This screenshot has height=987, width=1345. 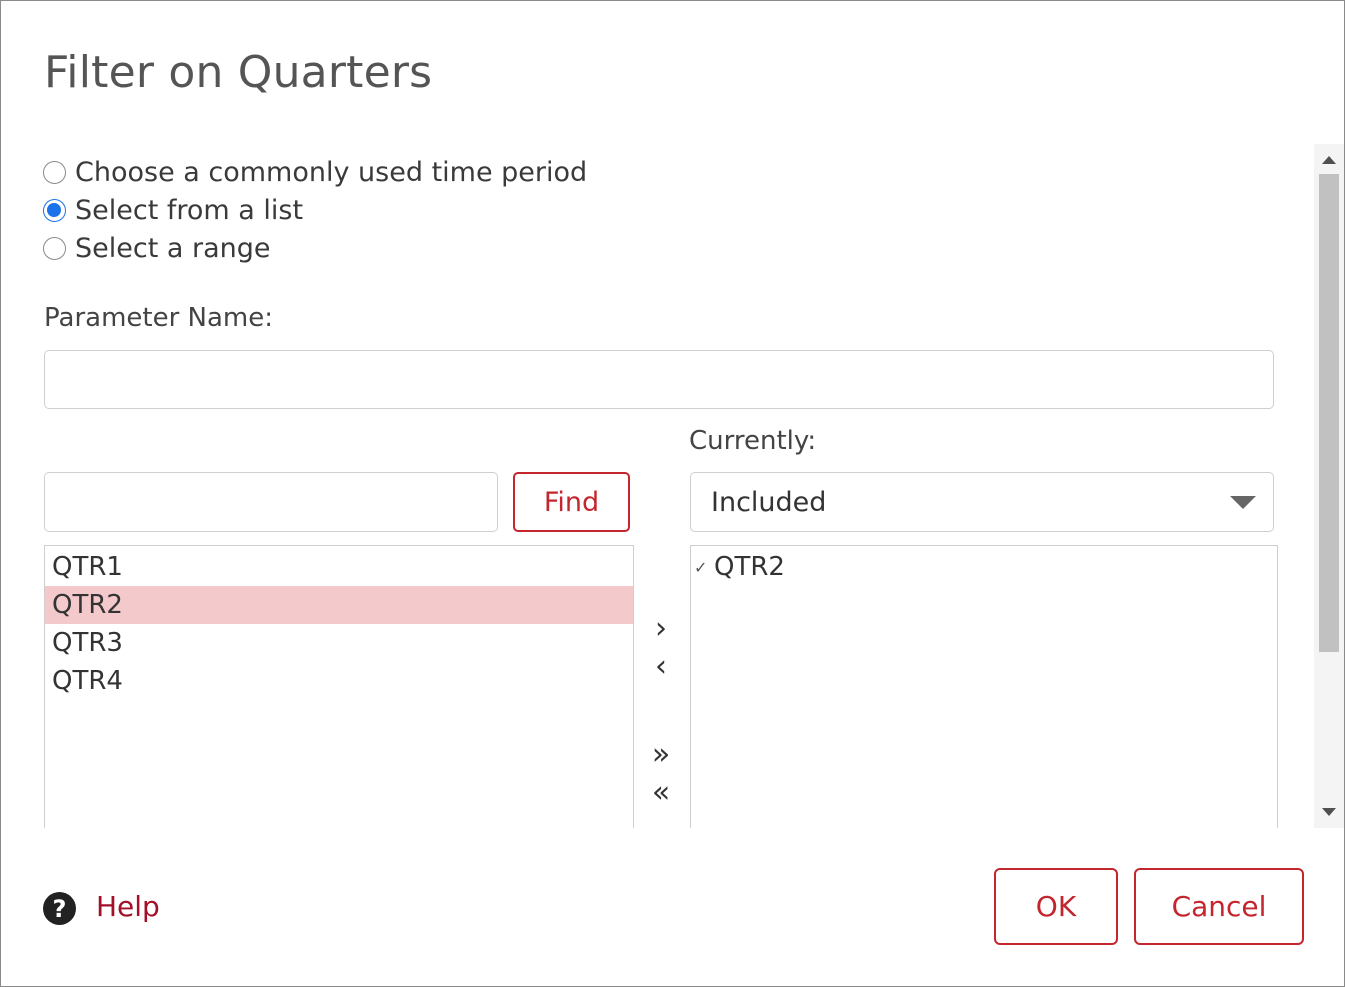 What do you see at coordinates (984, 567) in the screenshot?
I see `list-item: ✓ QTR2` at bounding box center [984, 567].